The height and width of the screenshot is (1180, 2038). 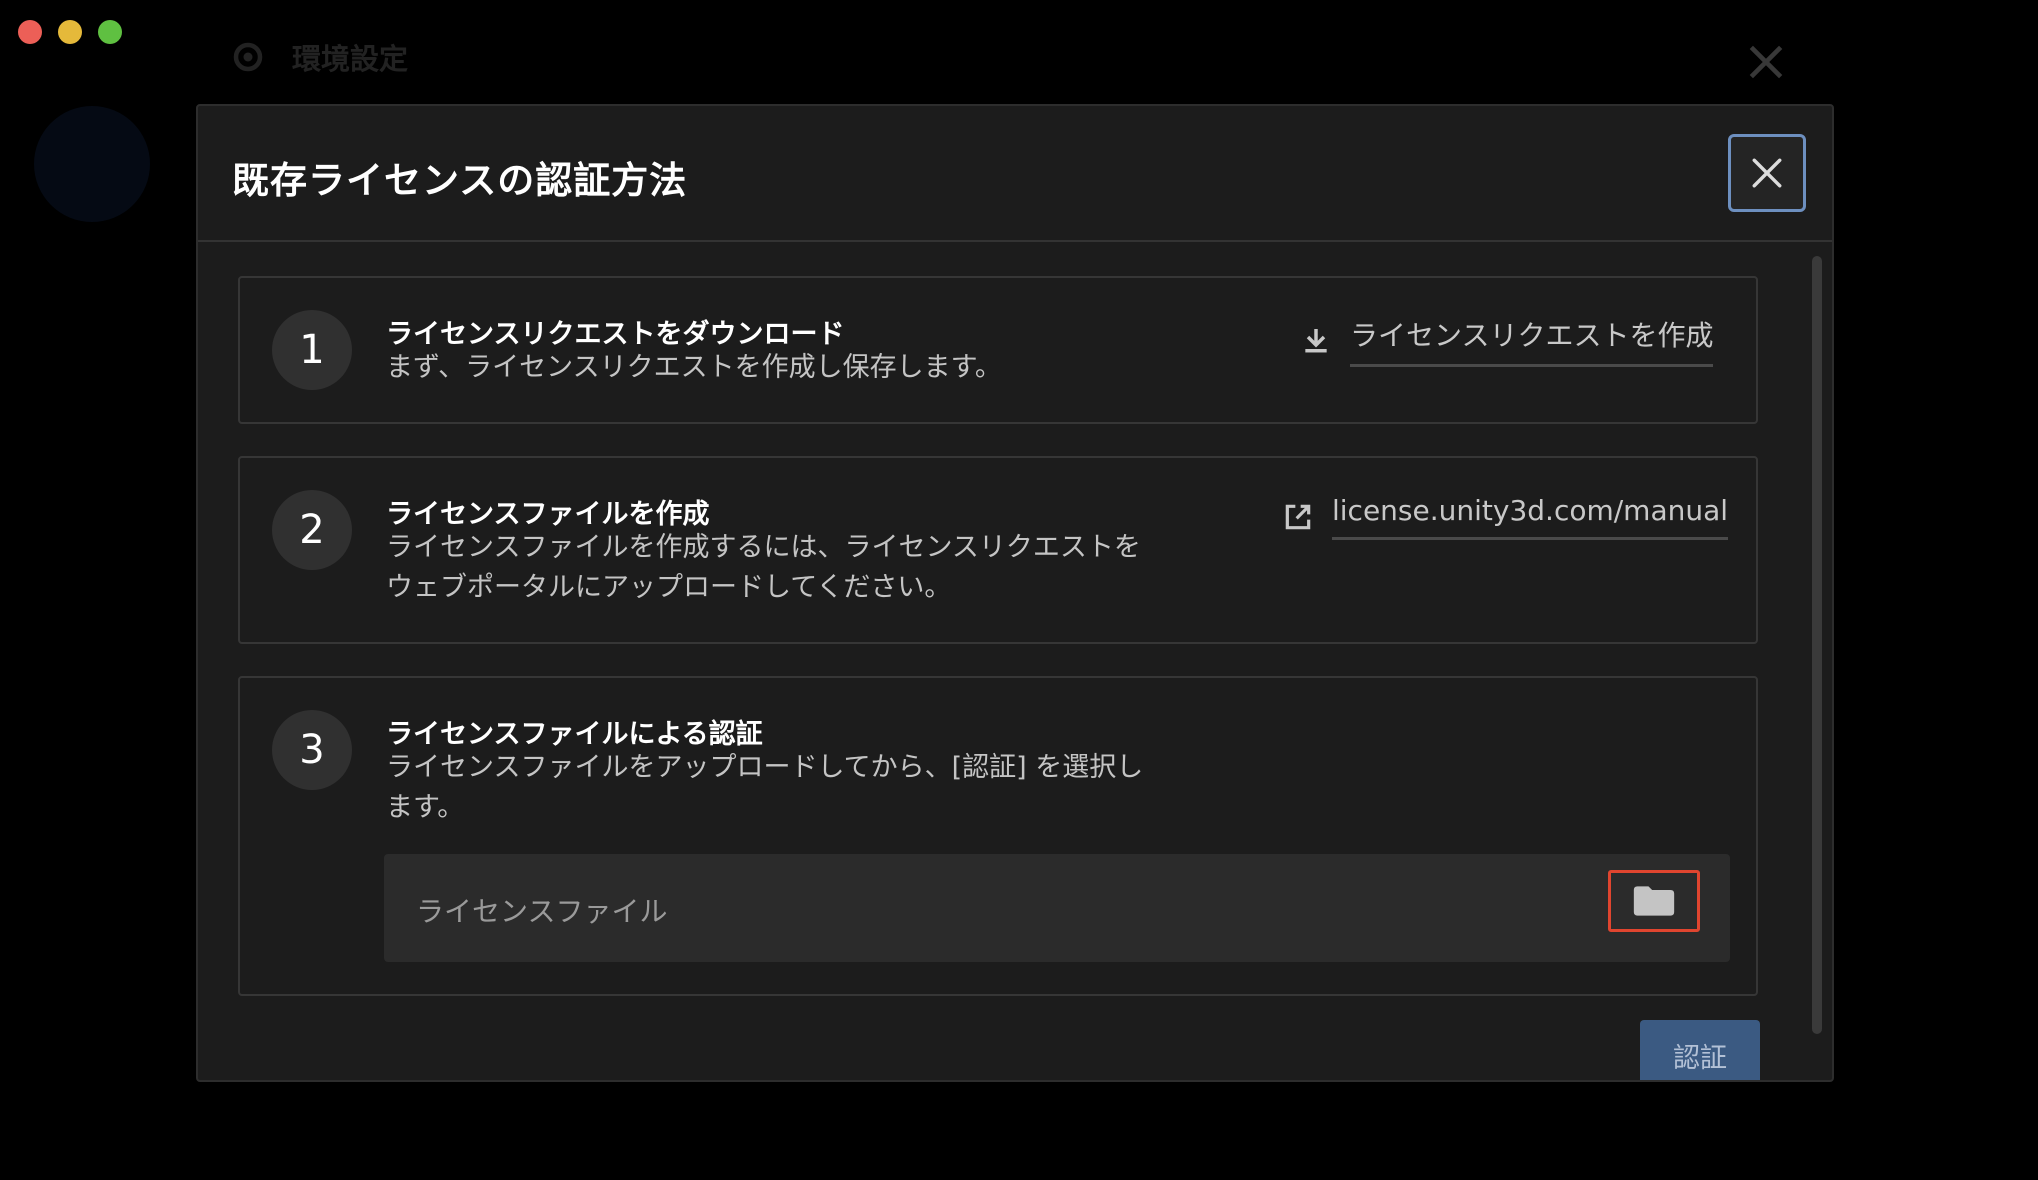 I want to click on dialog-title: 既存ライセンスの認証方法, so click(x=460, y=180).